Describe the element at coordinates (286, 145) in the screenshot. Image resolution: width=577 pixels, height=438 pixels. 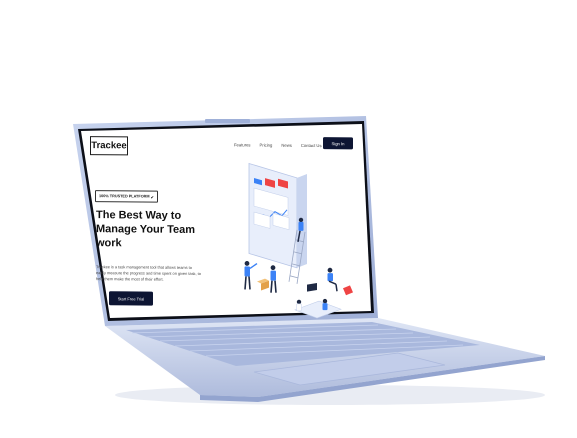
I see `nav-link-news: News` at that location.